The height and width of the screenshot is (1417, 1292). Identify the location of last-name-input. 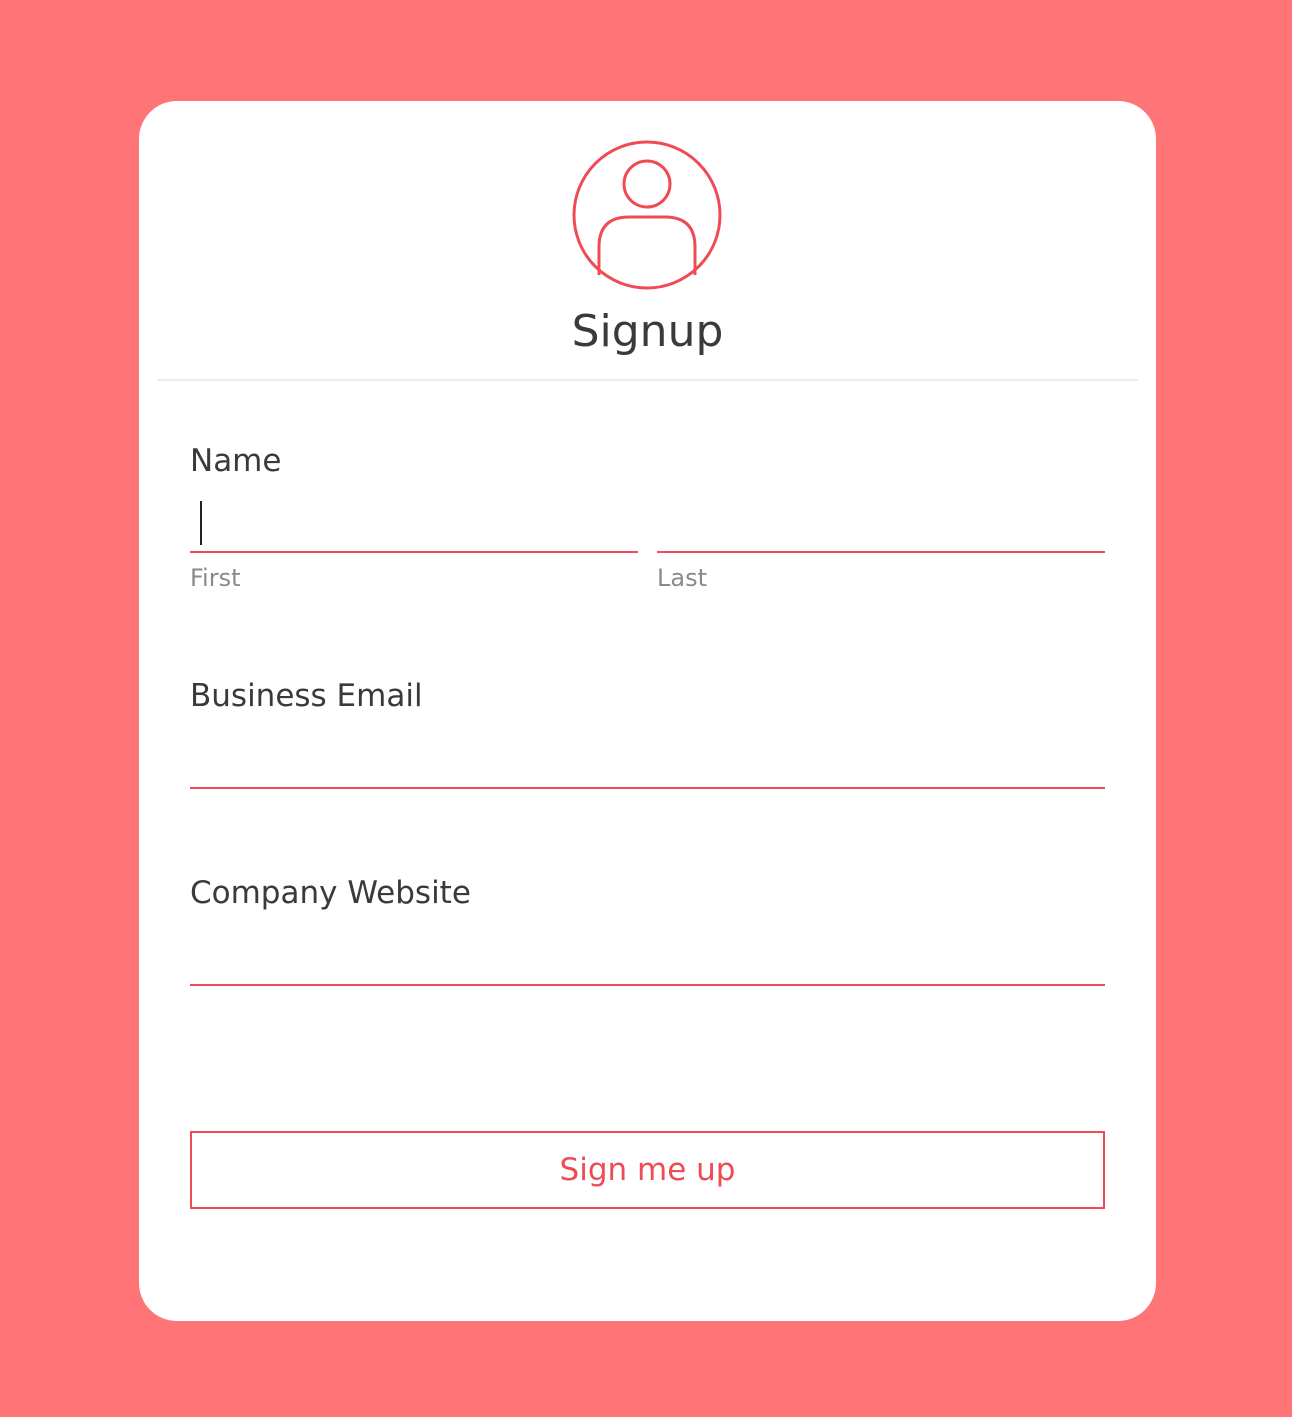
(881, 527).